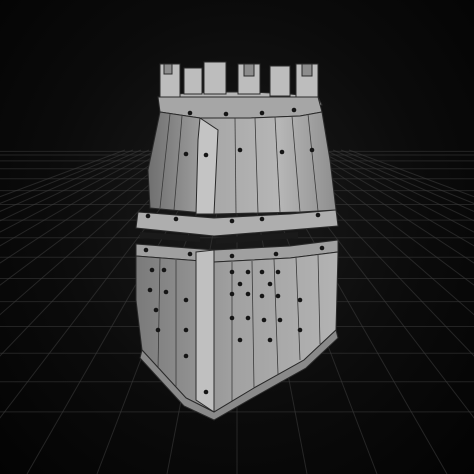 Image resolution: width=474 pixels, height=474 pixels. I want to click on helm-faceplate, so click(237, 332).